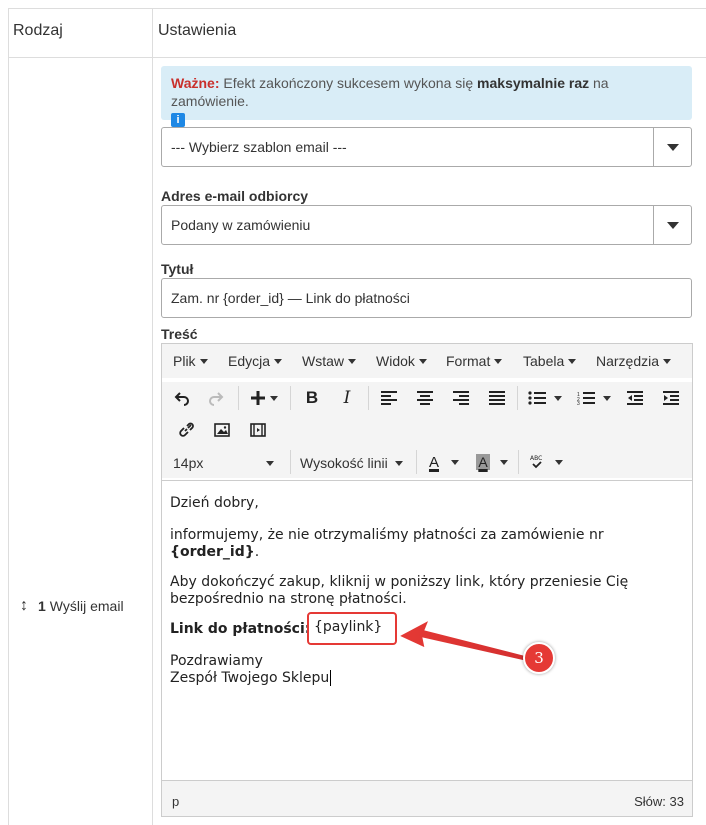 The image size is (706, 825). I want to click on undo-button, so click(182, 398).